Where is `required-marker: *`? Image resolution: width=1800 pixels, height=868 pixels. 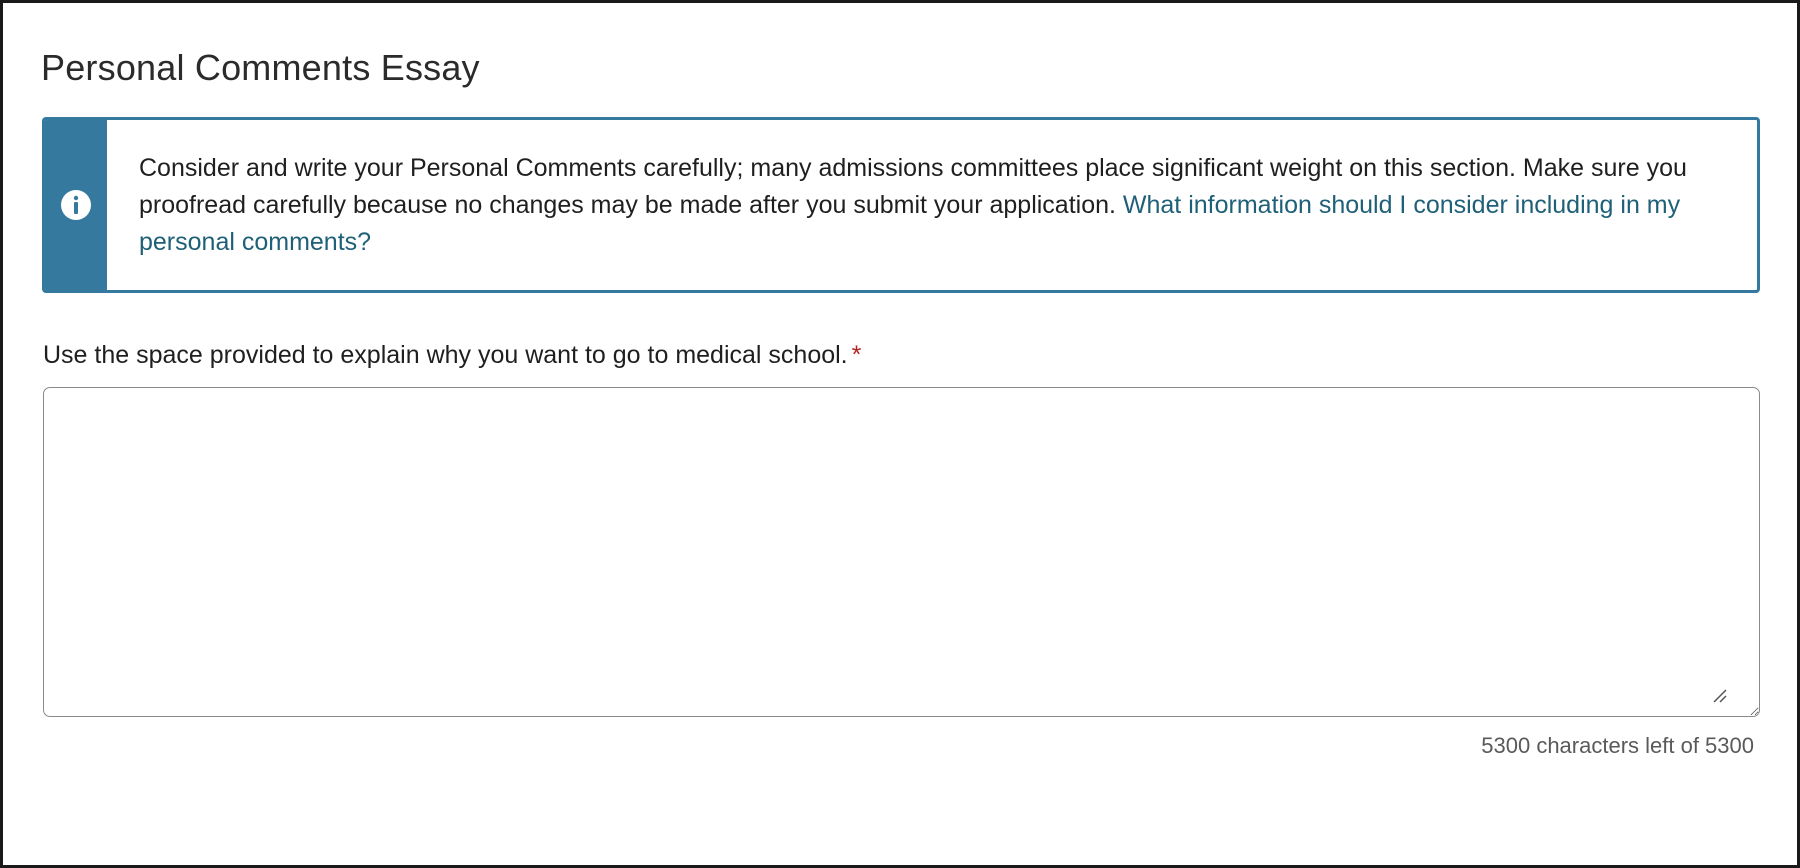
required-marker: * is located at coordinates (856, 355).